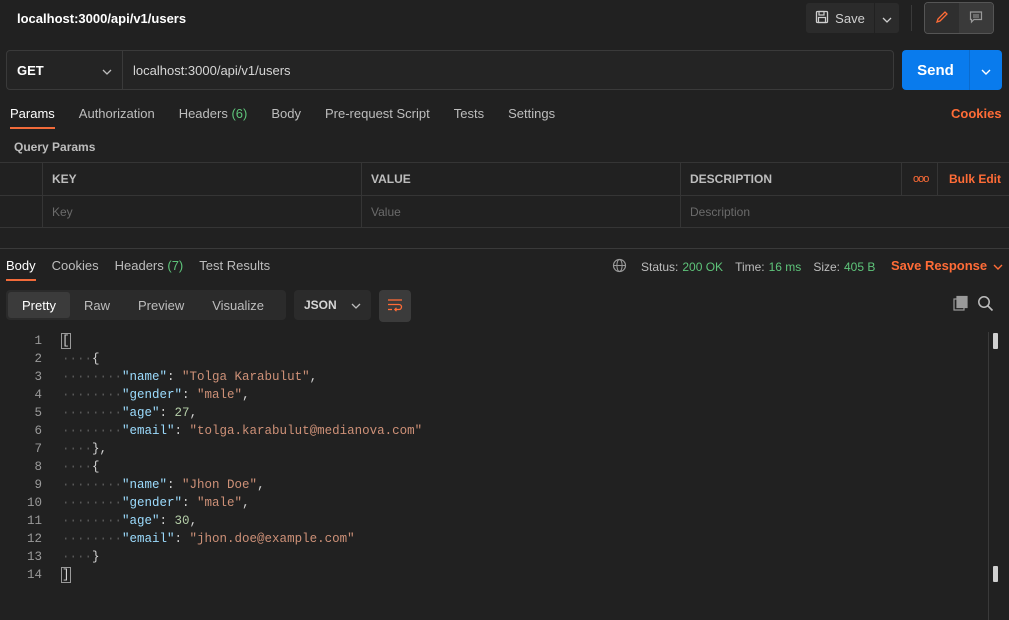 The height and width of the screenshot is (620, 1009). What do you see at coordinates (286, 117) in the screenshot?
I see `tab-body: Body` at bounding box center [286, 117].